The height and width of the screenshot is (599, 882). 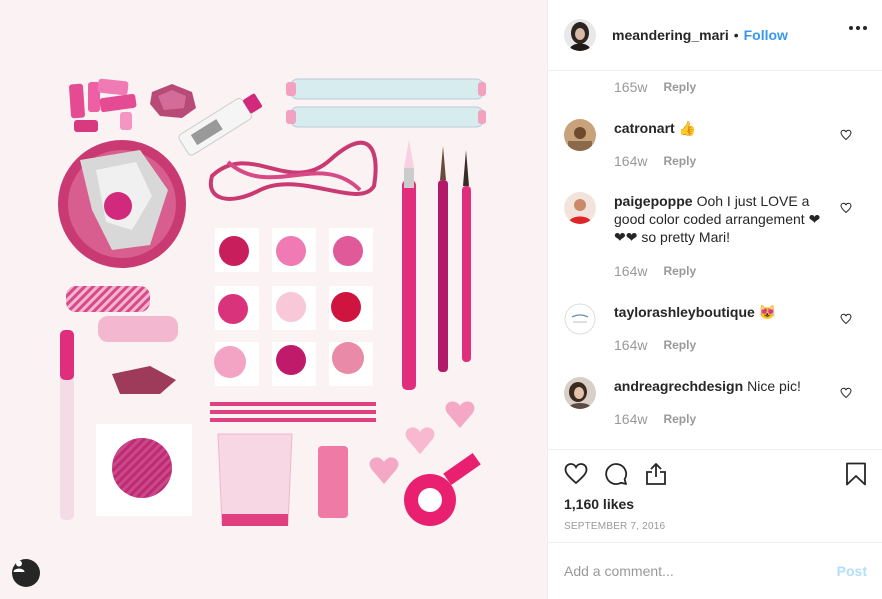 What do you see at coordinates (852, 571) in the screenshot?
I see `post-comment-button: Post` at bounding box center [852, 571].